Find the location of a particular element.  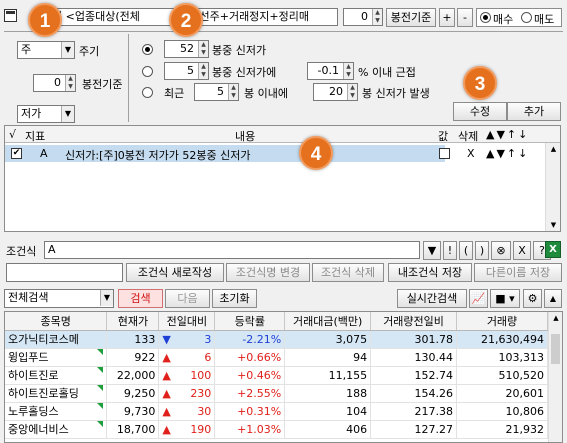

rate-cell: +0.66% is located at coordinates (250, 357).